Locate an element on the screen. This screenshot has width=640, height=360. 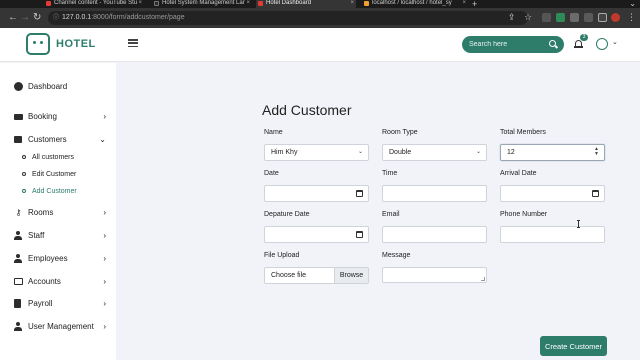
sidebar-item-label: Payroll is located at coordinates (40, 303).